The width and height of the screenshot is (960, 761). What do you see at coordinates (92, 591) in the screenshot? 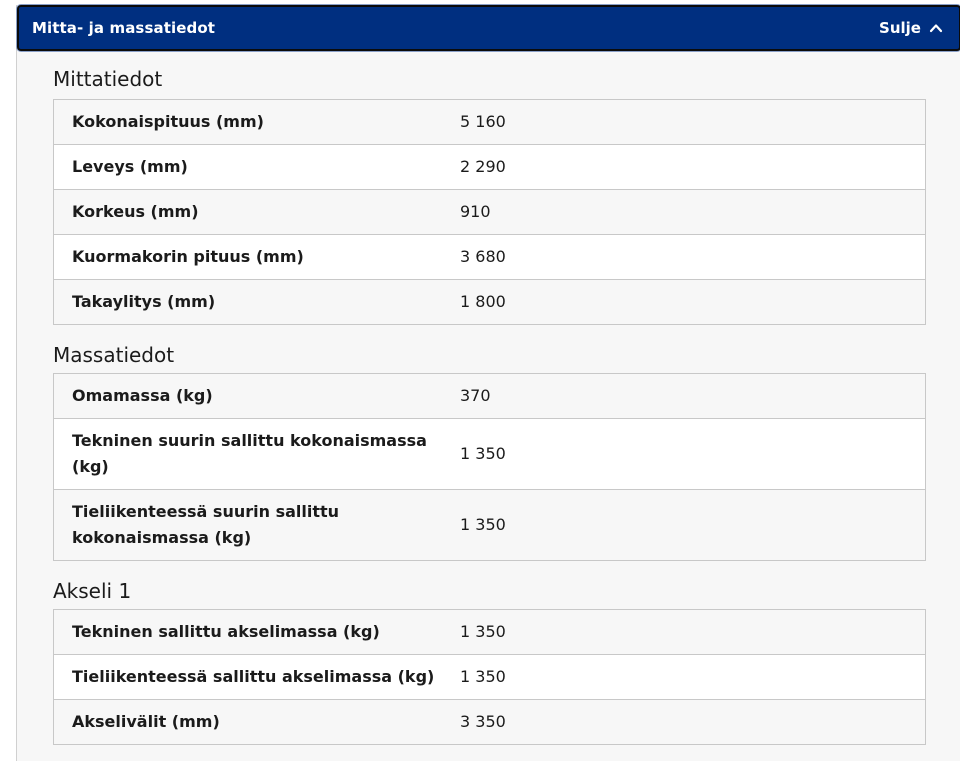
I see `section-title-akseli-1: Akseli 1` at bounding box center [92, 591].